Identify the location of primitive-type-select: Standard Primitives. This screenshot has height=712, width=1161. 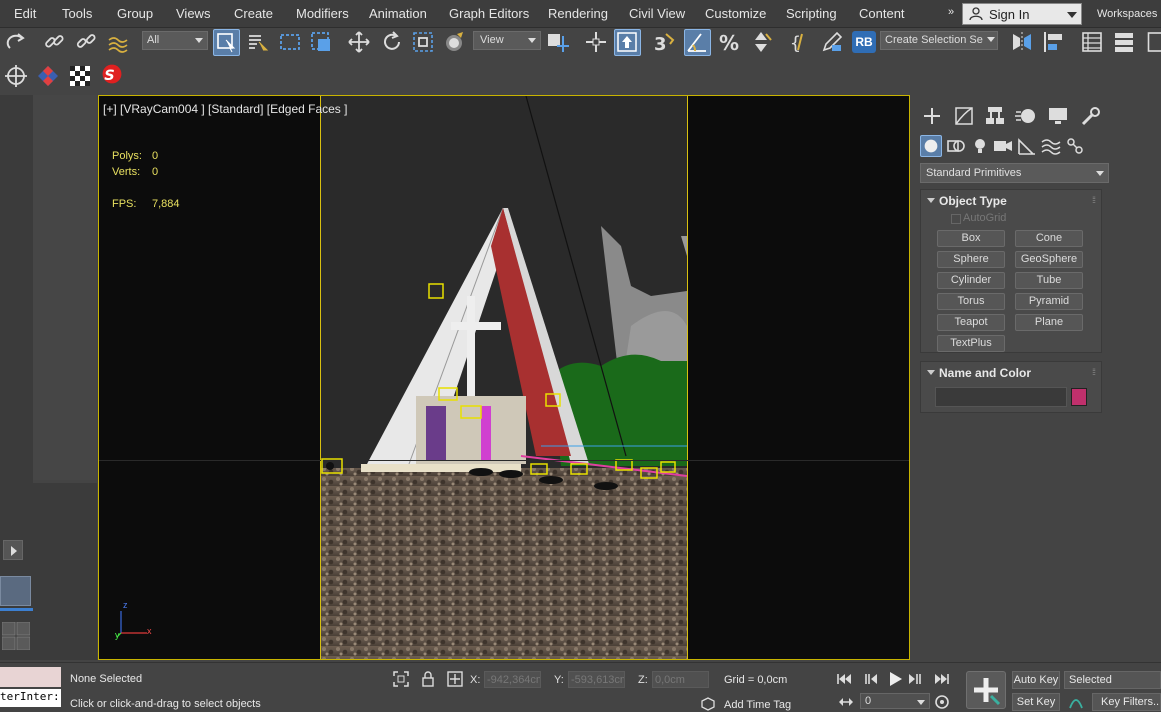
(1014, 173).